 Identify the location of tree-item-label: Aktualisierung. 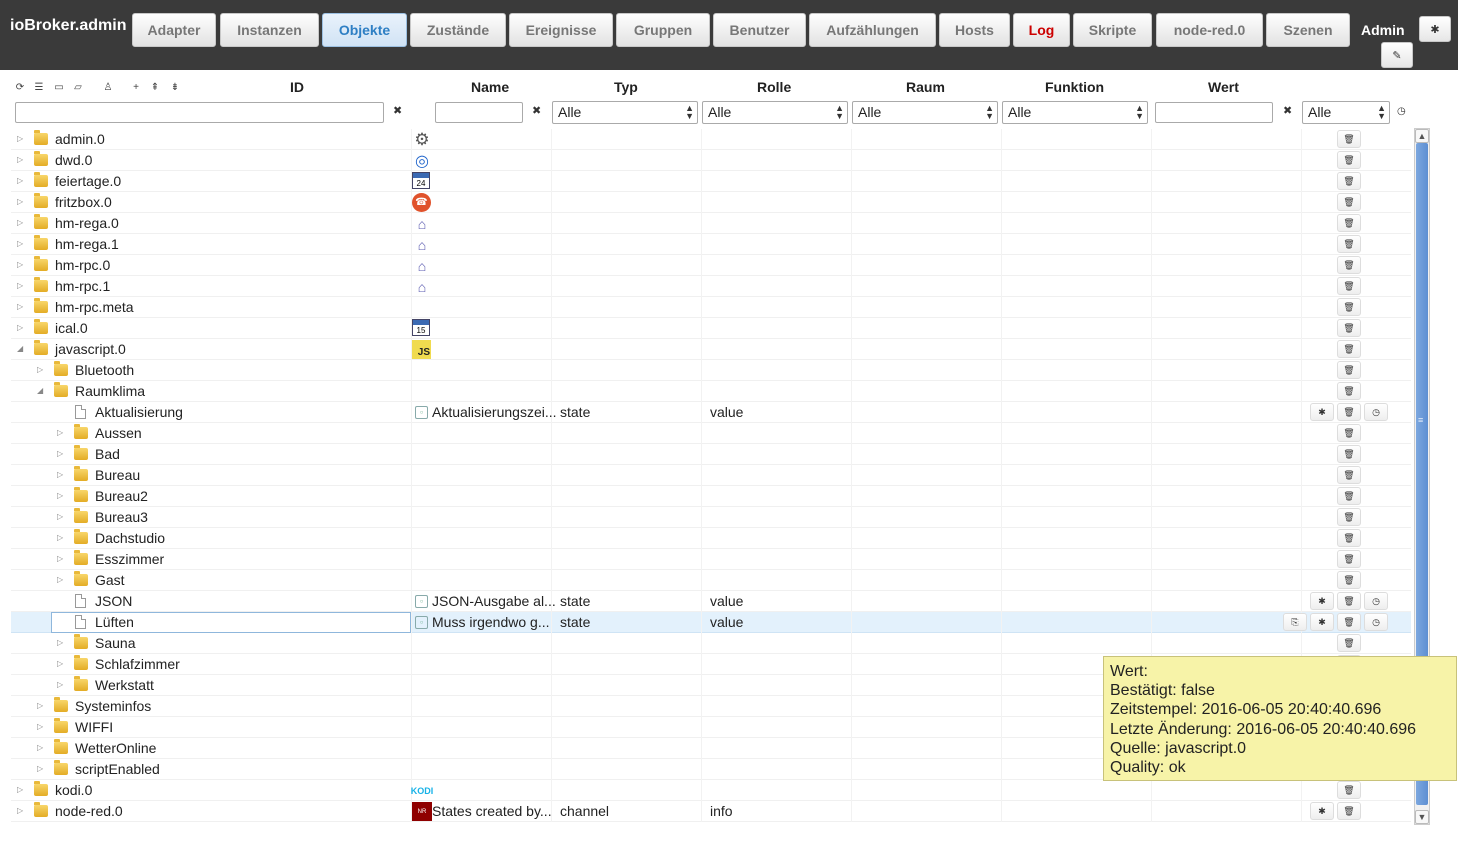
(139, 412).